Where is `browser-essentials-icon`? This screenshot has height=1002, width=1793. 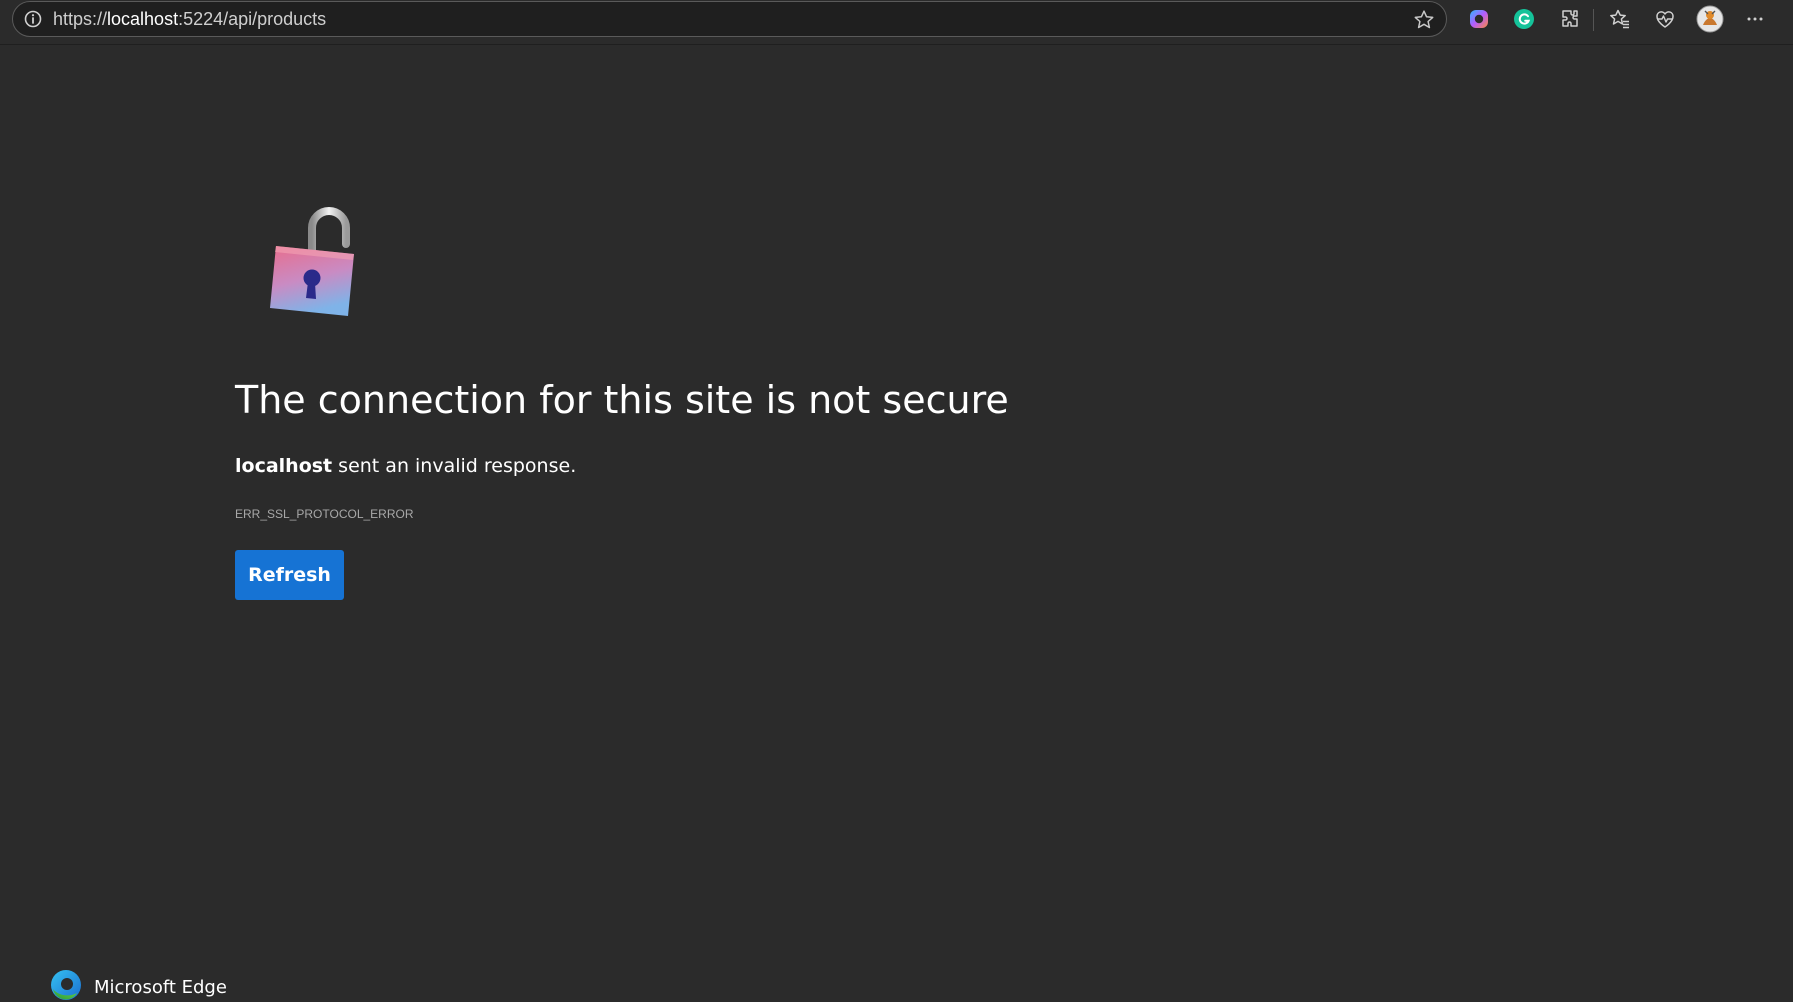
browser-essentials-icon is located at coordinates (1665, 19).